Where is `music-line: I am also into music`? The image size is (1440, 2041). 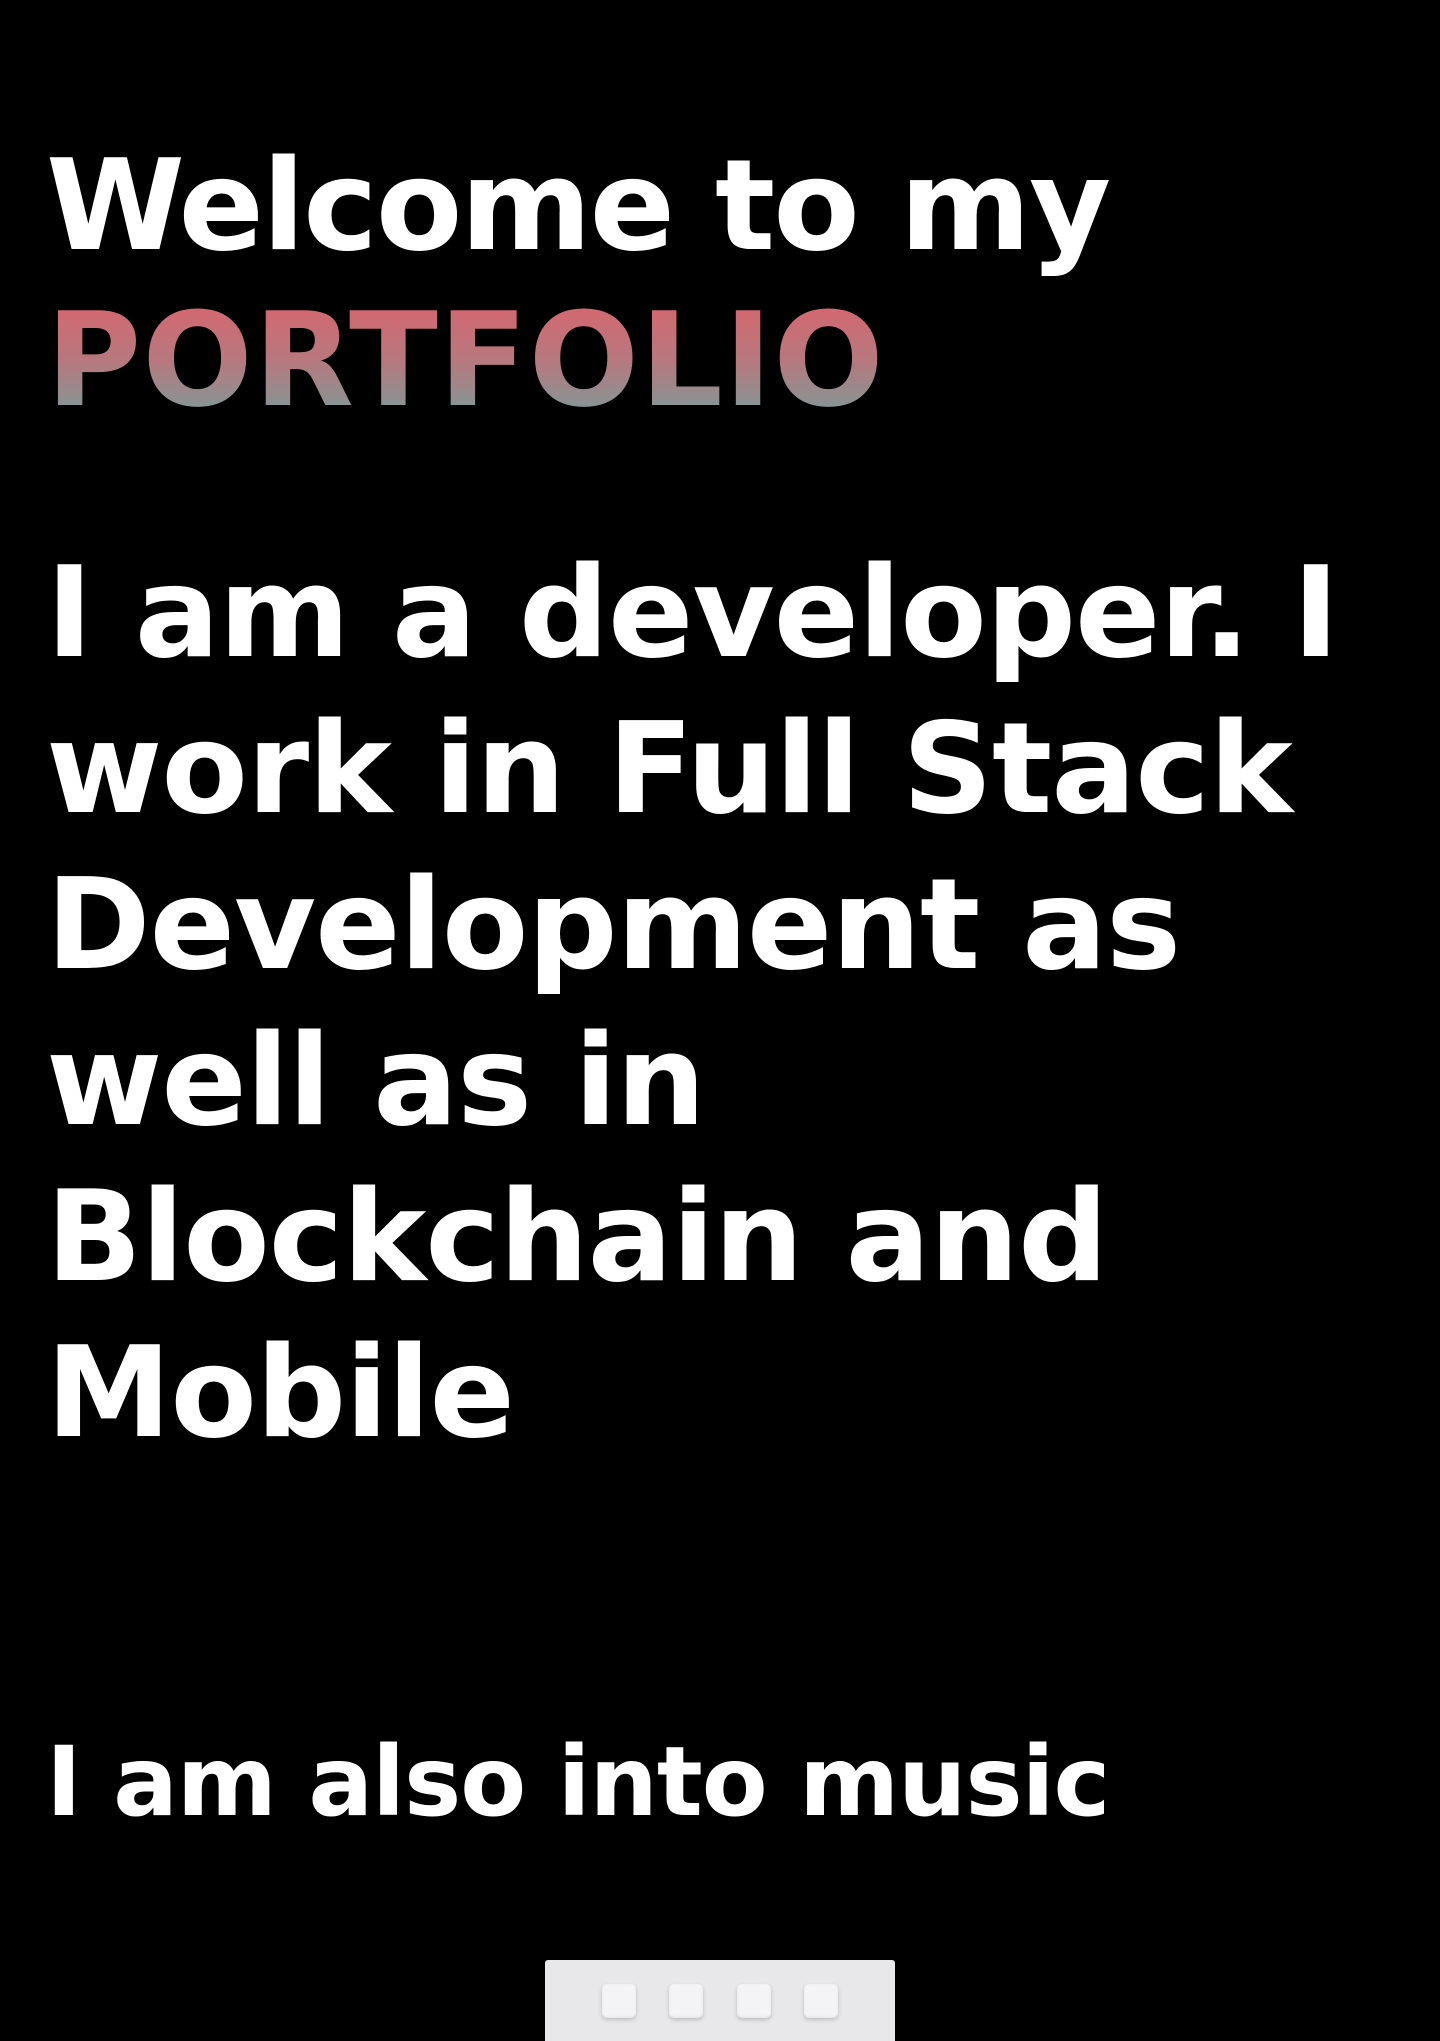
music-line: I am also into music is located at coordinates (578, 1782).